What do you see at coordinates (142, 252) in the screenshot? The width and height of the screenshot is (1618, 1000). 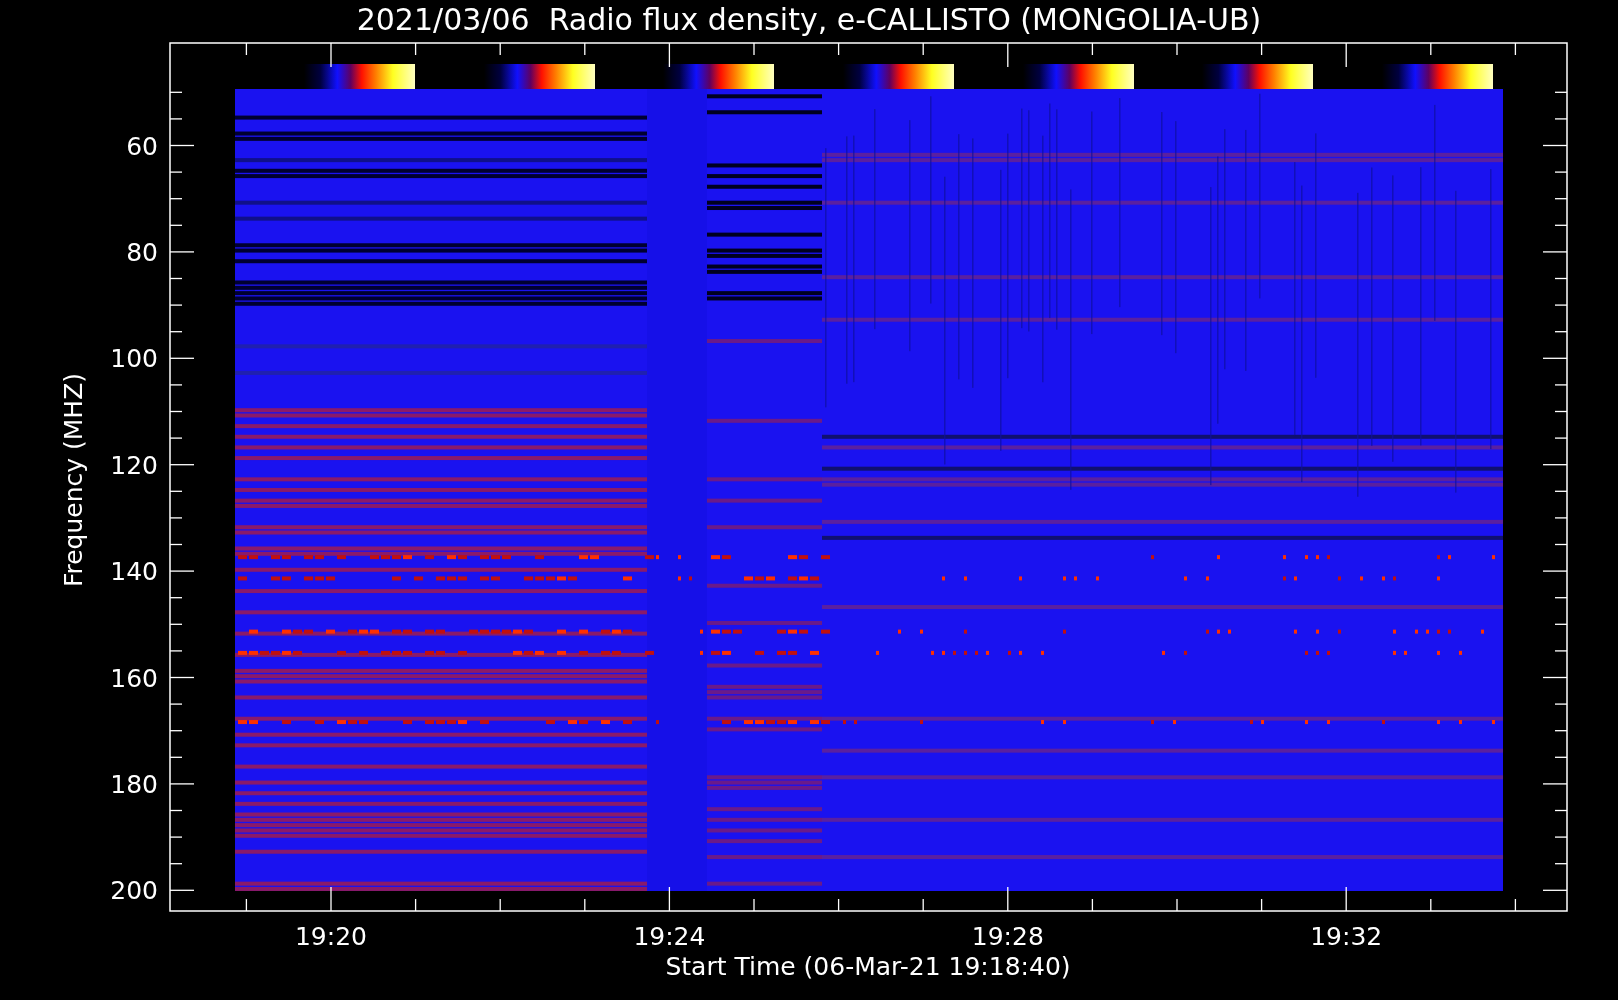 I see `y-tick-label: 80` at bounding box center [142, 252].